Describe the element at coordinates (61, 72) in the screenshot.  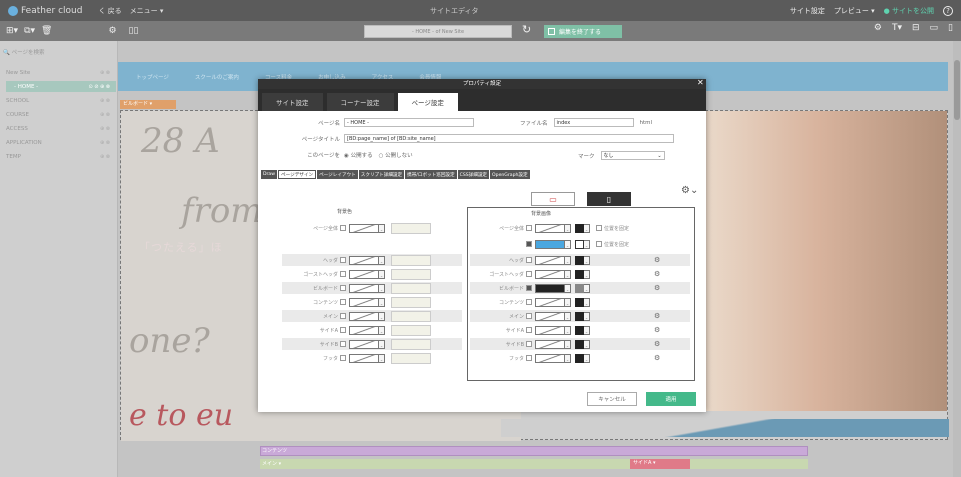
I see `tree-item-new-site: New Site ⊕ ⊗` at that location.